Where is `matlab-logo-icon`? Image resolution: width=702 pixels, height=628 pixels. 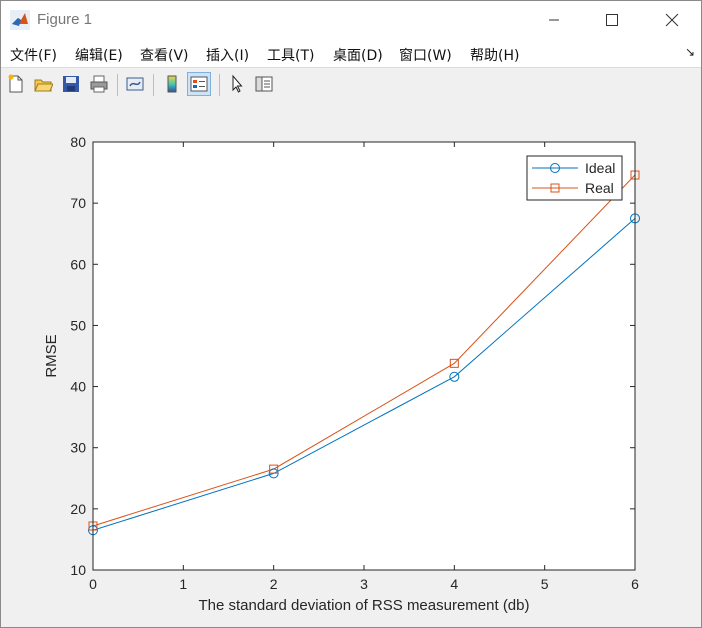
matlab-logo-icon is located at coordinates (20, 20).